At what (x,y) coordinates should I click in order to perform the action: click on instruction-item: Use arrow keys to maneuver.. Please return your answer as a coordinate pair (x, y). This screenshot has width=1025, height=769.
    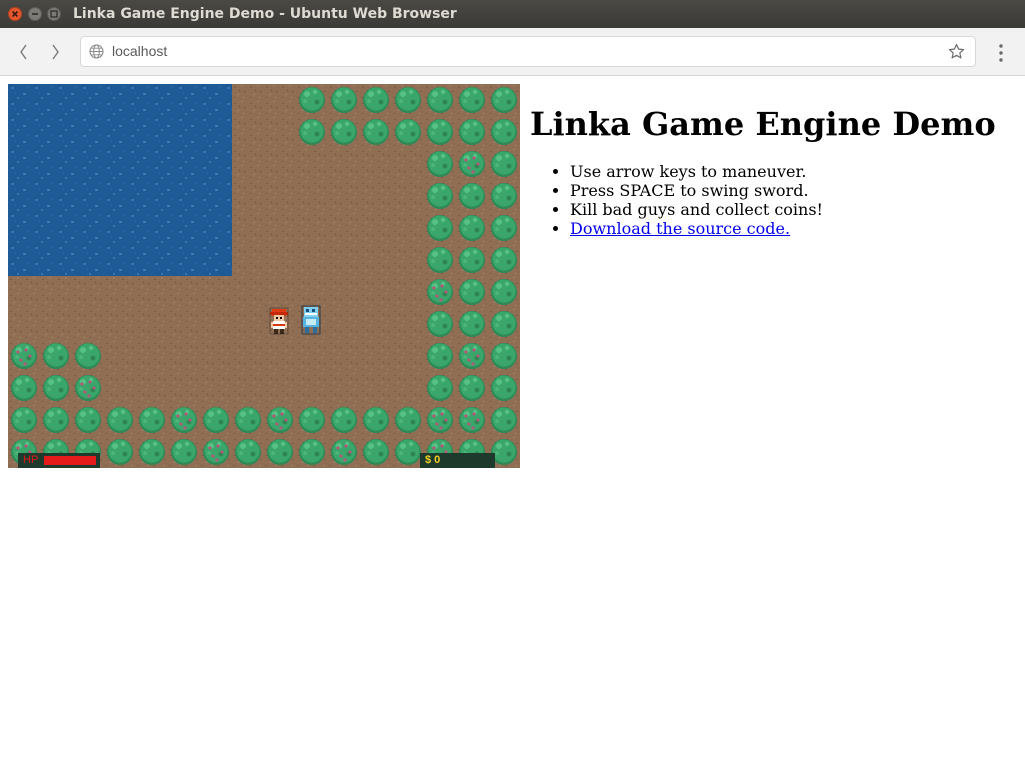
    Looking at the image, I should click on (795, 171).